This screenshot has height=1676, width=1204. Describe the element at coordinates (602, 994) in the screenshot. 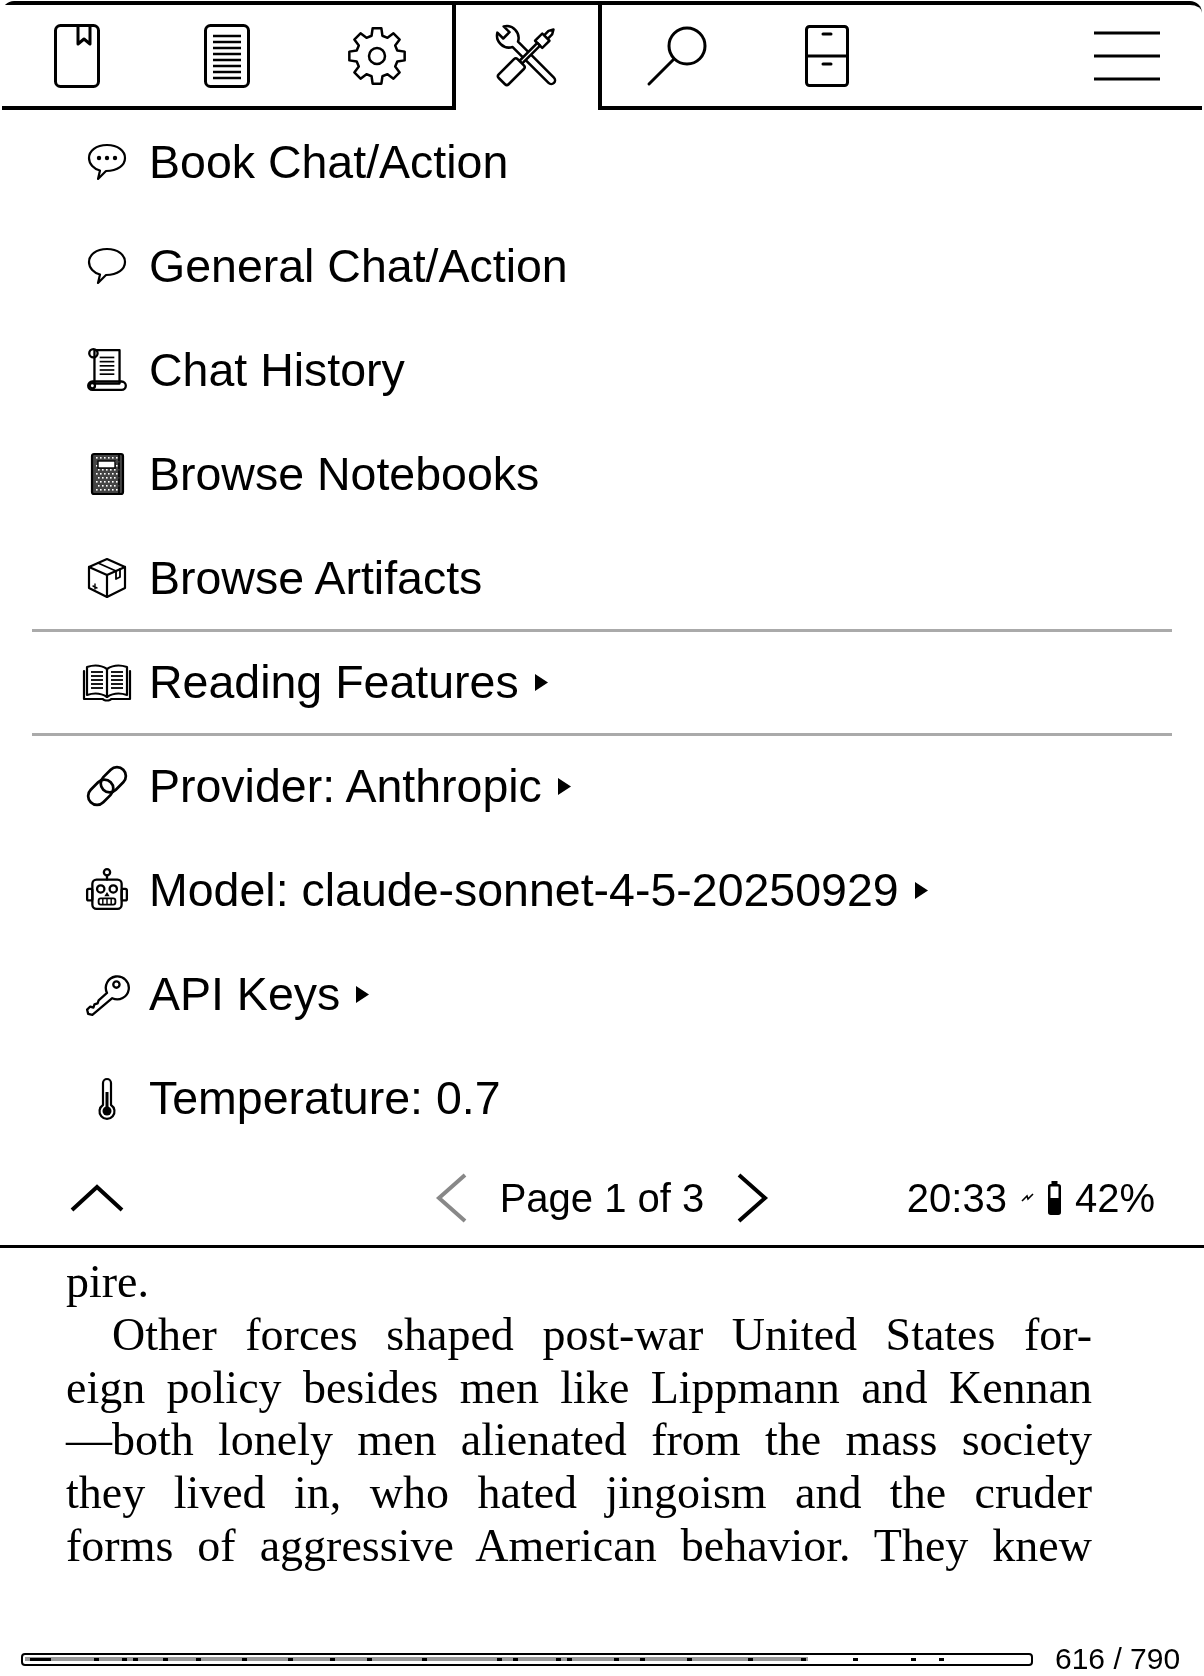

I see `menu-item: API Keys` at that location.